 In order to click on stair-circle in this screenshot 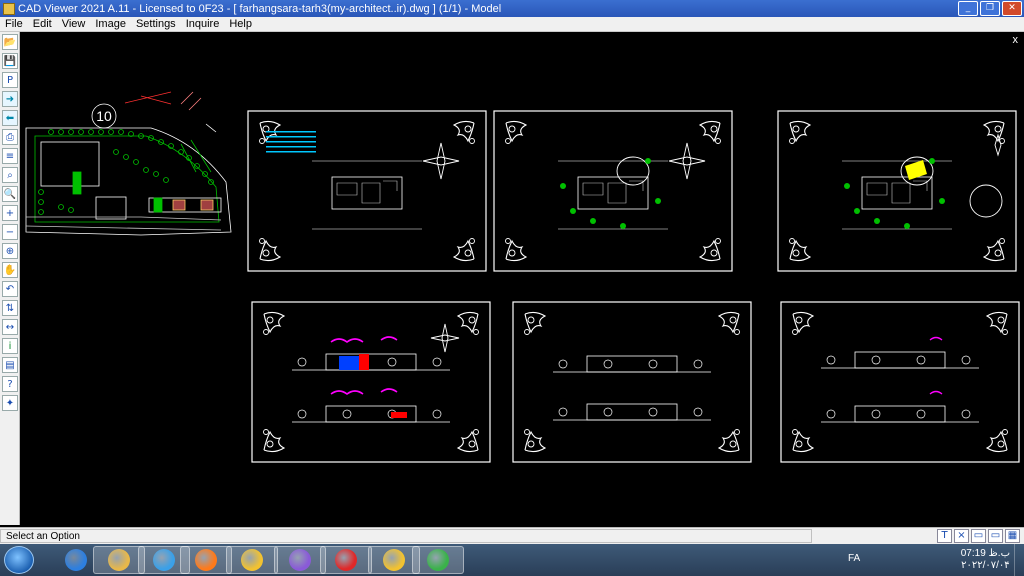, I will do `click(986, 201)`.